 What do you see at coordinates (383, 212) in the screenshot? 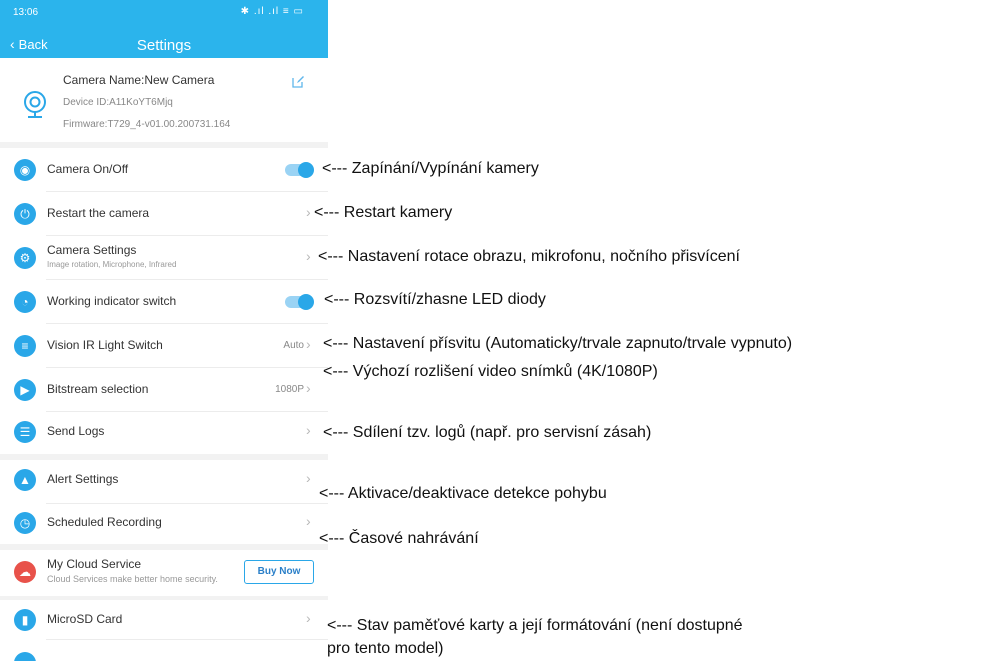
I see `annotation-restart: <--- Restart kamery` at bounding box center [383, 212].